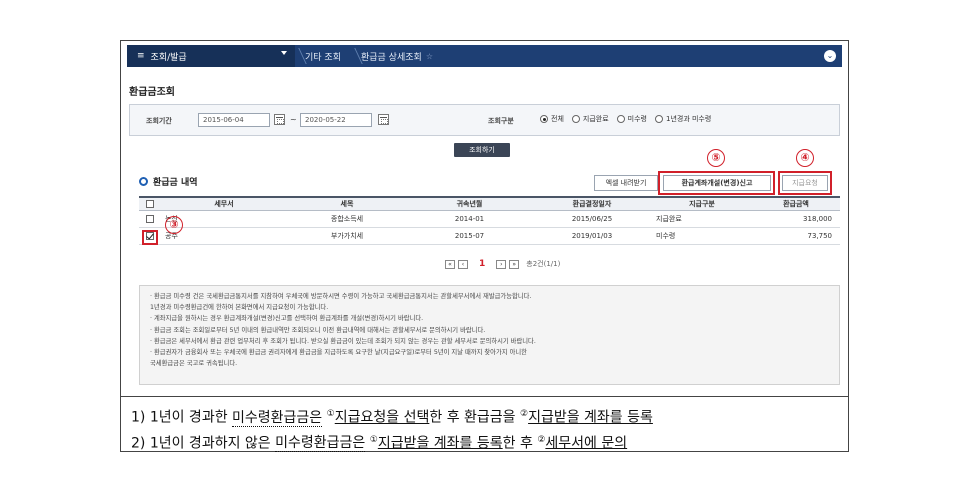 This screenshot has width=966, height=483. Describe the element at coordinates (796, 236) in the screenshot. I see `cell-amount: 73,750` at that location.